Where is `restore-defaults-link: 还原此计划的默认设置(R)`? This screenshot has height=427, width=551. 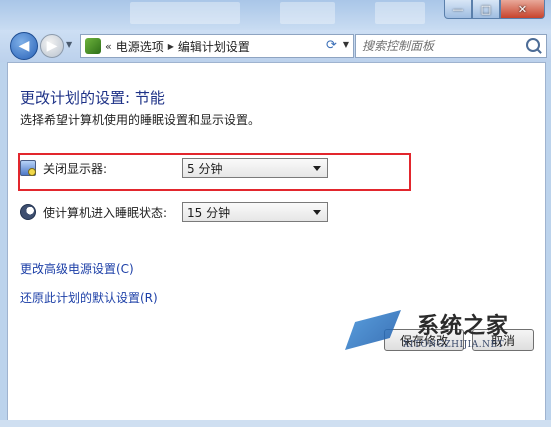
restore-defaults-link: 还原此计划的默认设置(R) is located at coordinates (89, 297).